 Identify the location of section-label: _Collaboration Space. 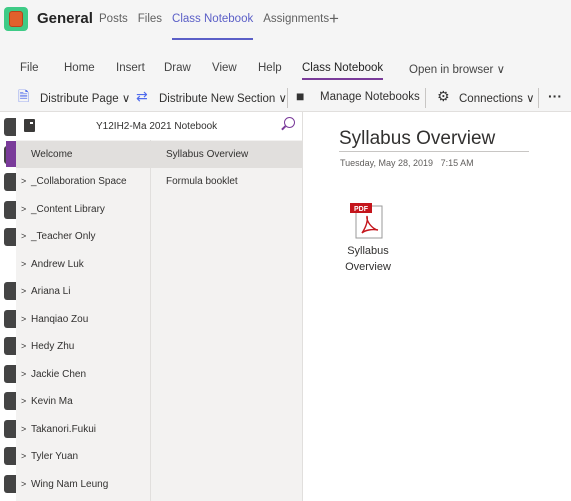
(79, 181).